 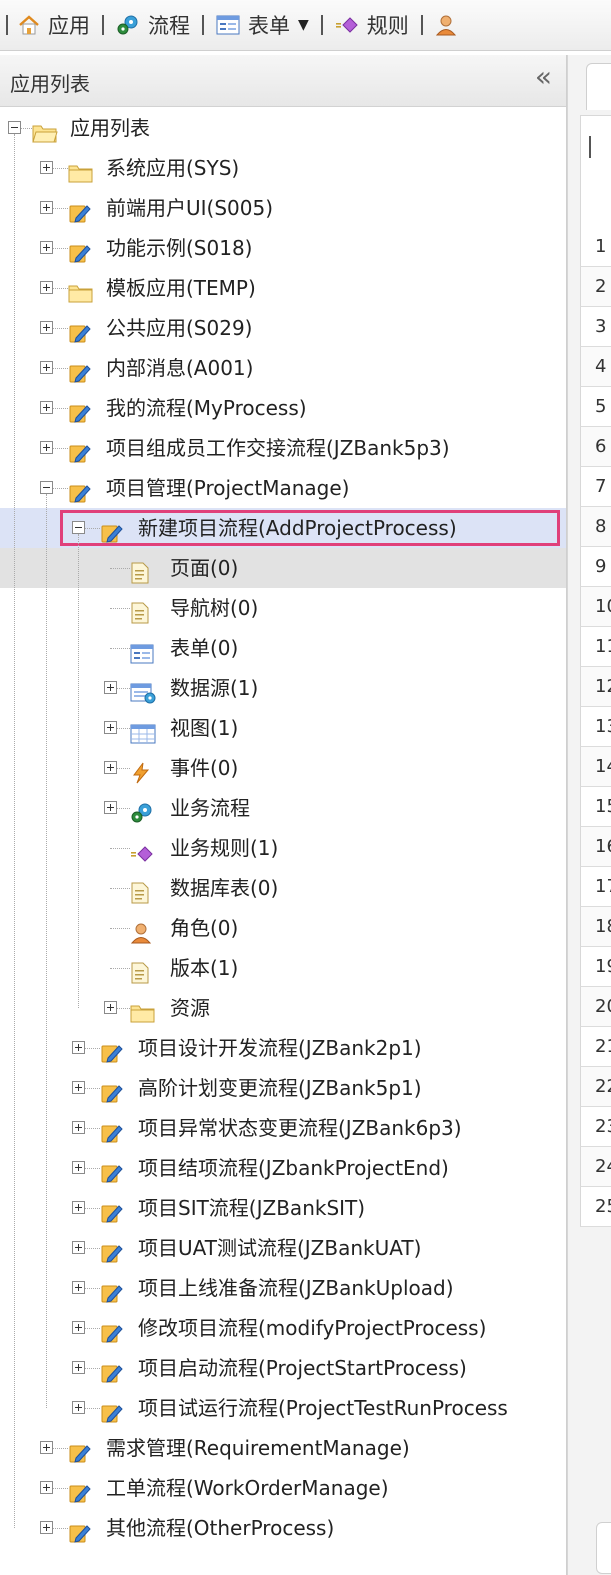 What do you see at coordinates (595, 767) in the screenshot?
I see `grid-row-number: 14` at bounding box center [595, 767].